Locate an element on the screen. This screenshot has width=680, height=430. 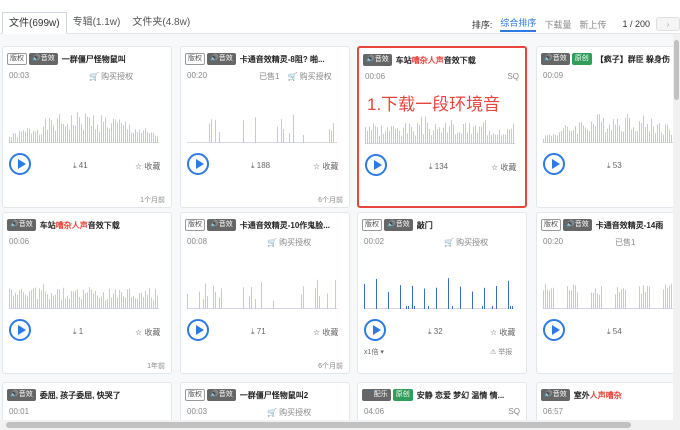
report-link: ⚠ 举报 is located at coordinates (501, 352).